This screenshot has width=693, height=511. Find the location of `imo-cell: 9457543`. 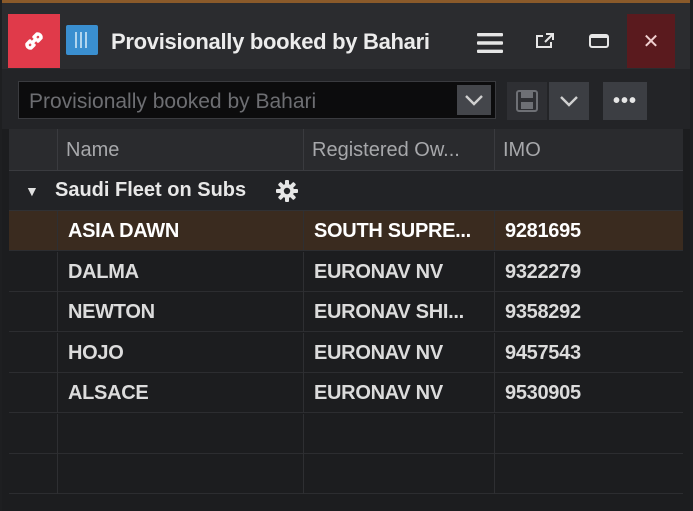

imo-cell: 9457543 is located at coordinates (543, 352).